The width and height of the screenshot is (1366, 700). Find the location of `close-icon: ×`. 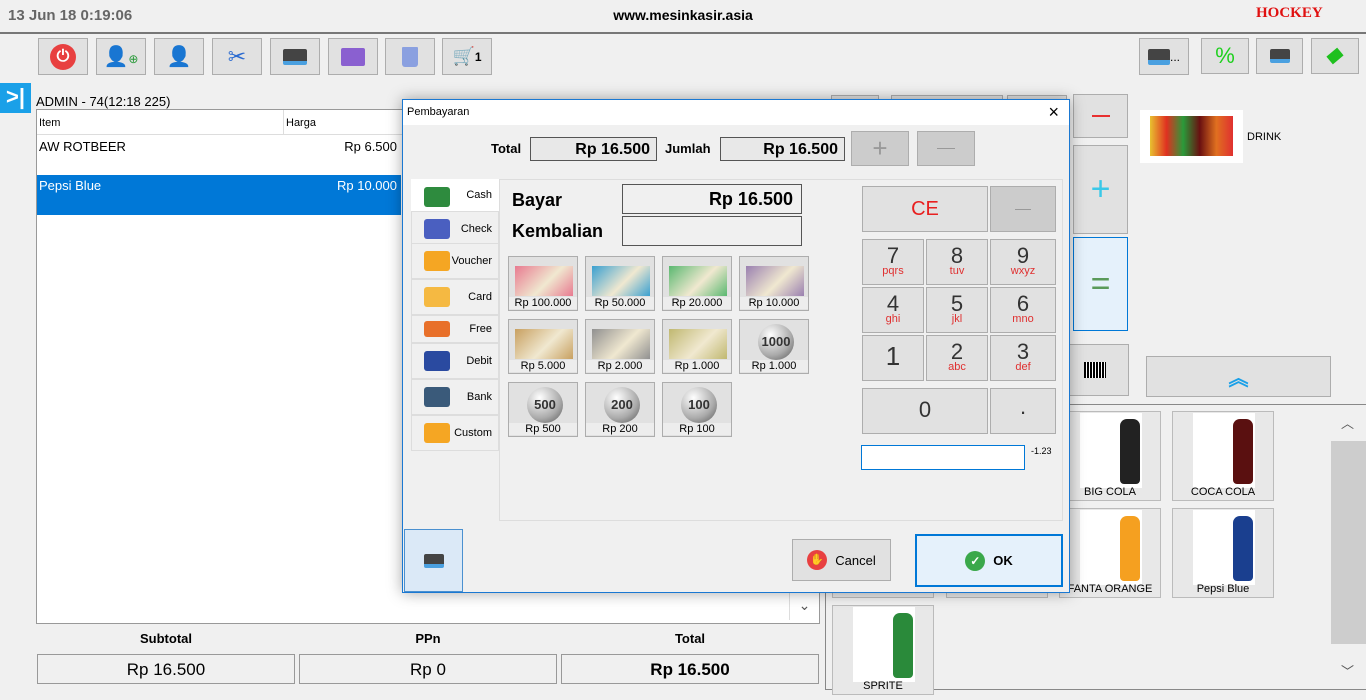

close-icon: × is located at coordinates (1053, 112).